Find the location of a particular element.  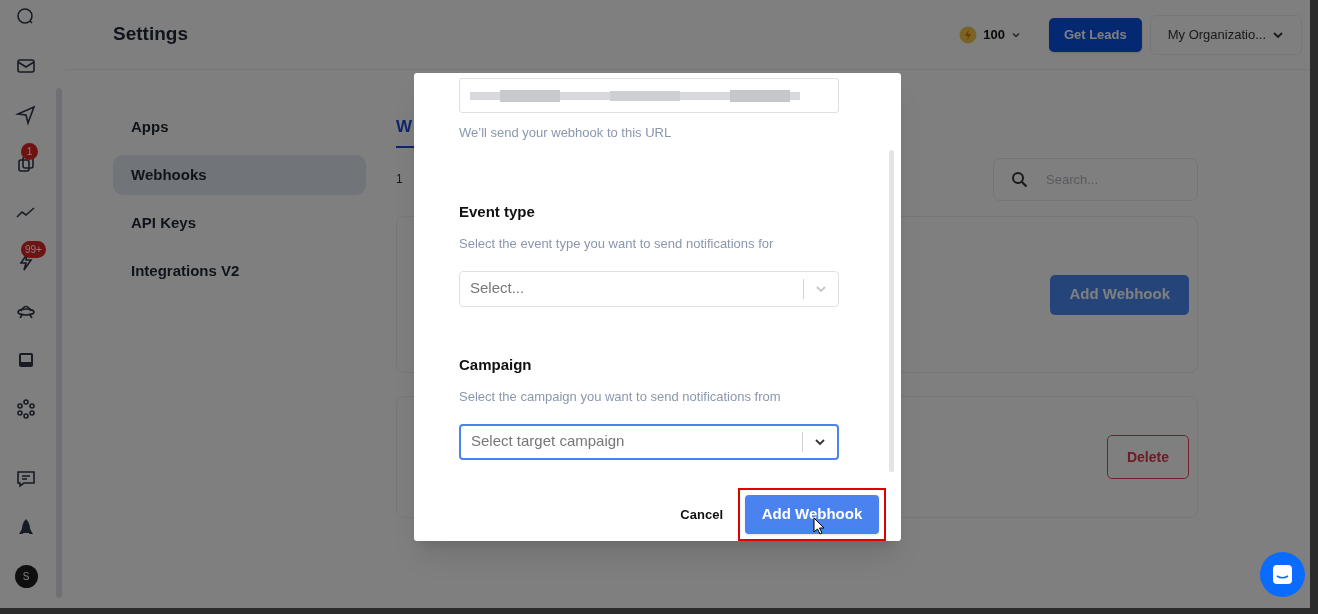

helper-text: Select the event type you want to send notifications for is located at coordinates (617, 244).